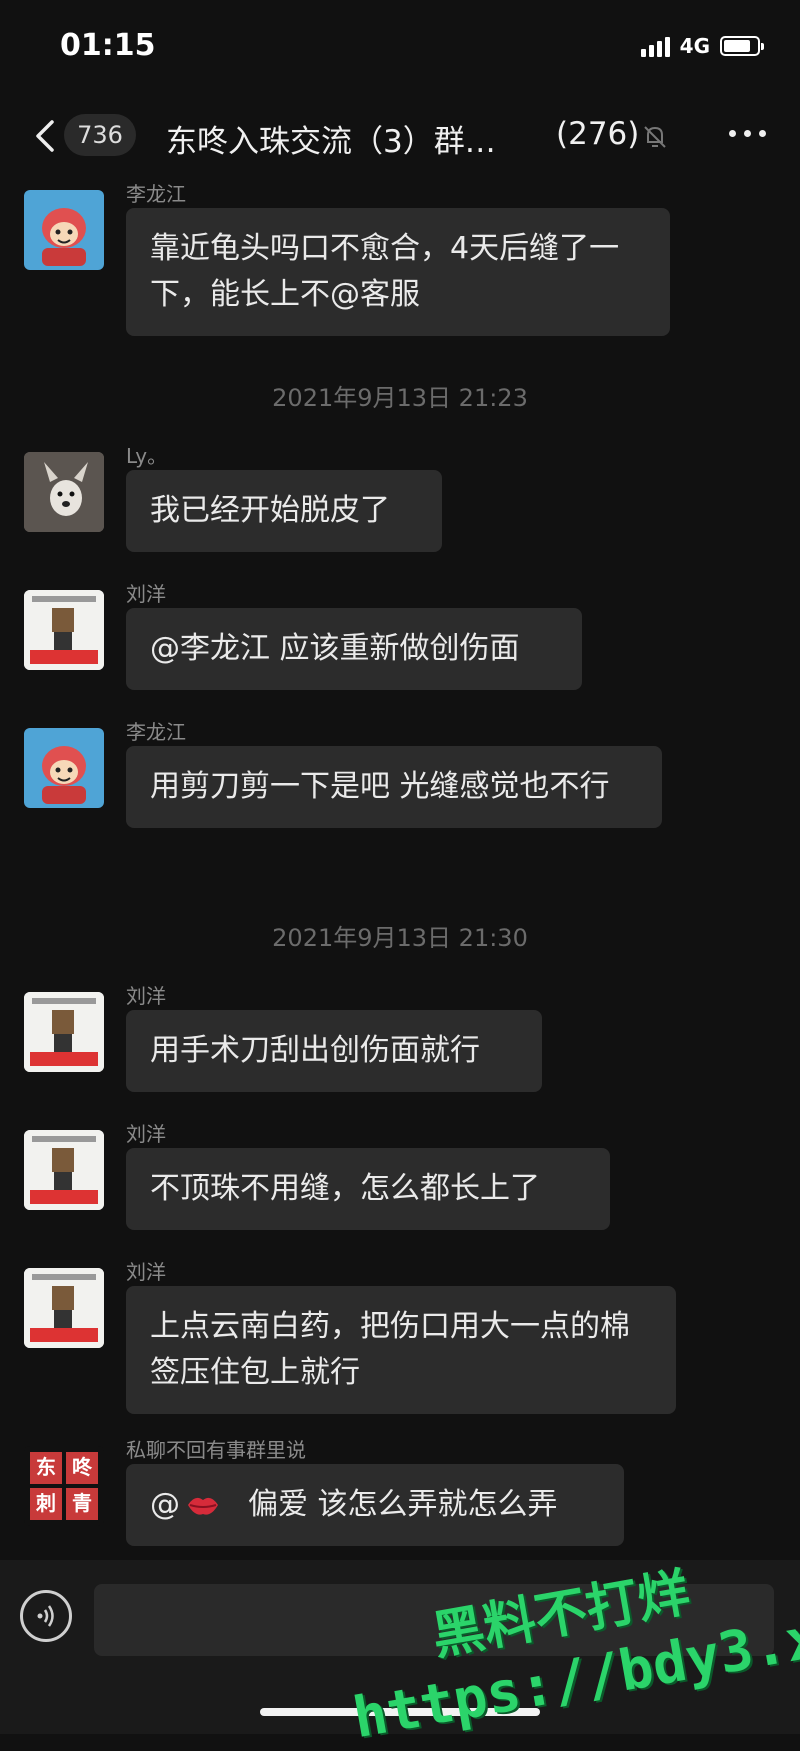 This screenshot has width=800, height=1751. What do you see at coordinates (354, 649) in the screenshot?
I see `message-bubble: @李龙江 应该重新做创伤面` at bounding box center [354, 649].